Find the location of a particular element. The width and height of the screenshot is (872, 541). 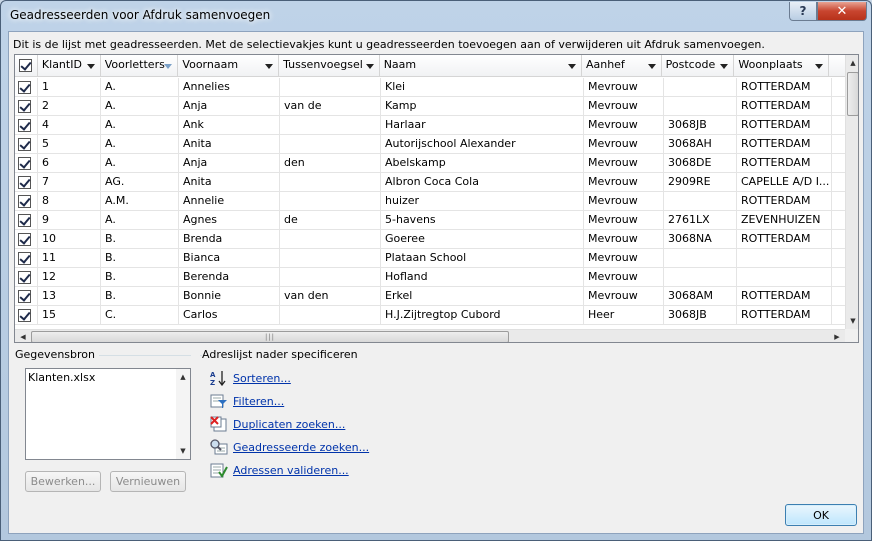

column-header-aanhef: Aanhef is located at coordinates (622, 66).